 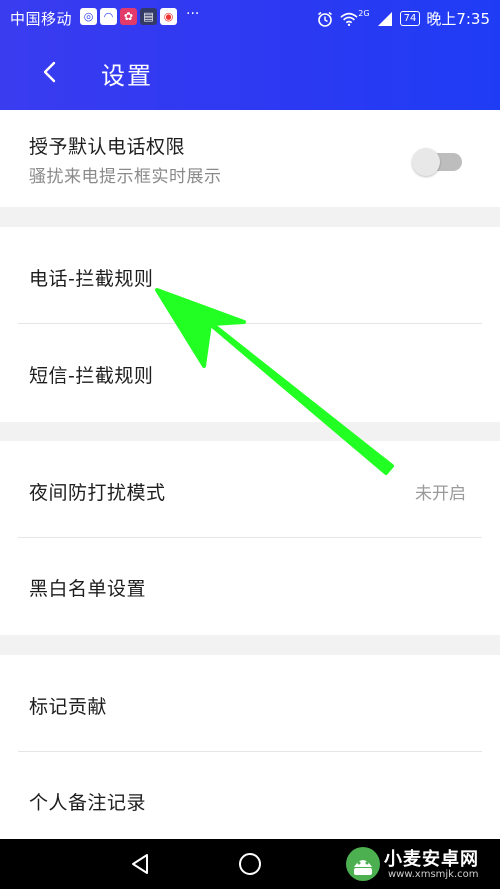 What do you see at coordinates (250, 275) in the screenshot?
I see `phone-block-rules-row: 电话-拦截规则` at bounding box center [250, 275].